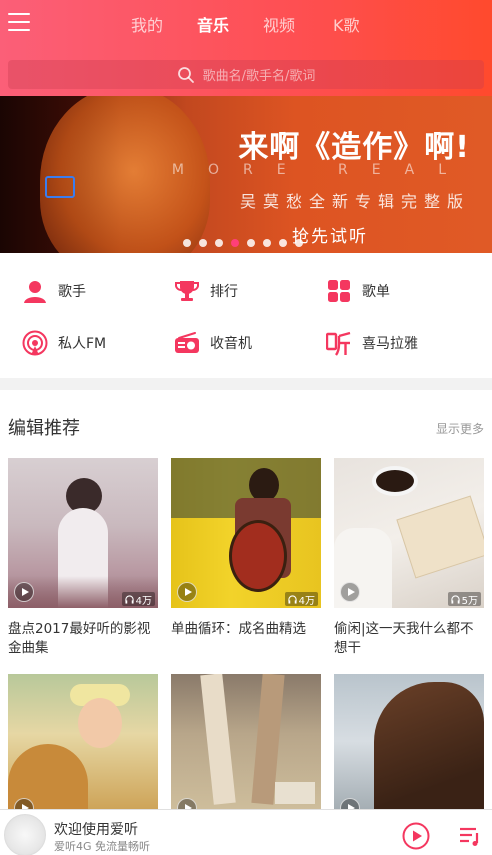  What do you see at coordinates (416, 836) in the screenshot?
I see `play-button-icon` at bounding box center [416, 836].